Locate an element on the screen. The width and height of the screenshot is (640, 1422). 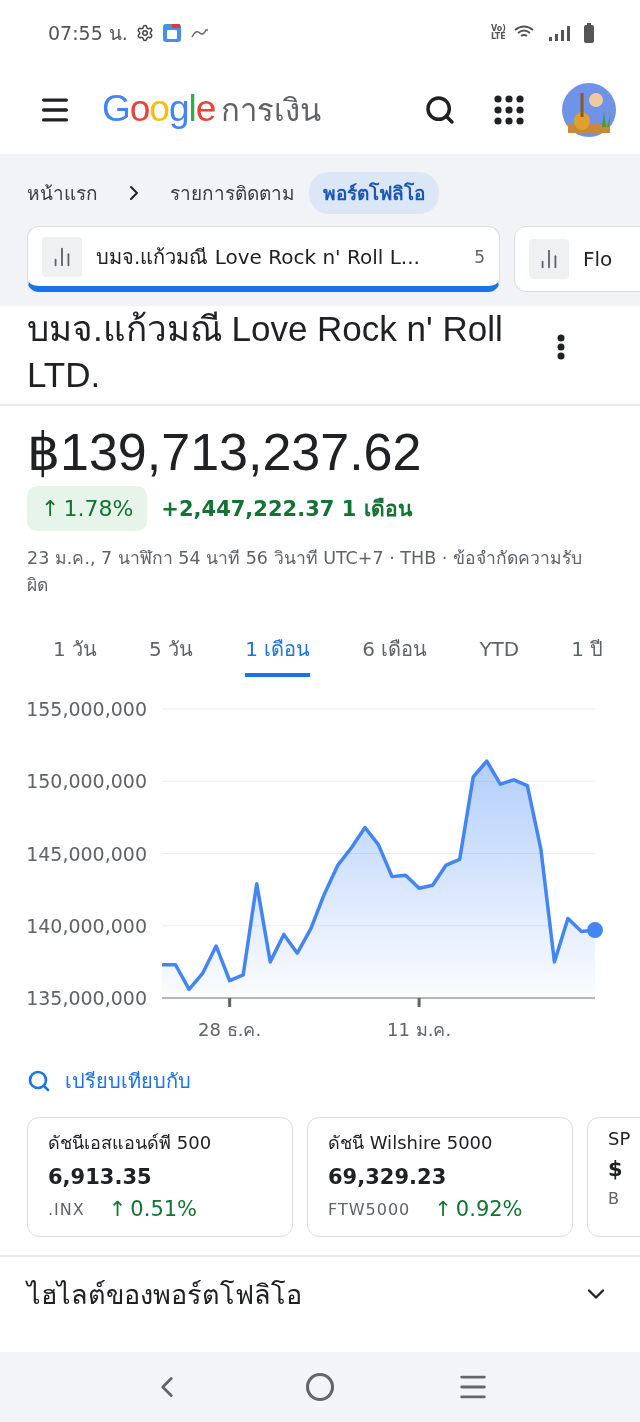
range-tab: 1 เดือน is located at coordinates (278, 652).